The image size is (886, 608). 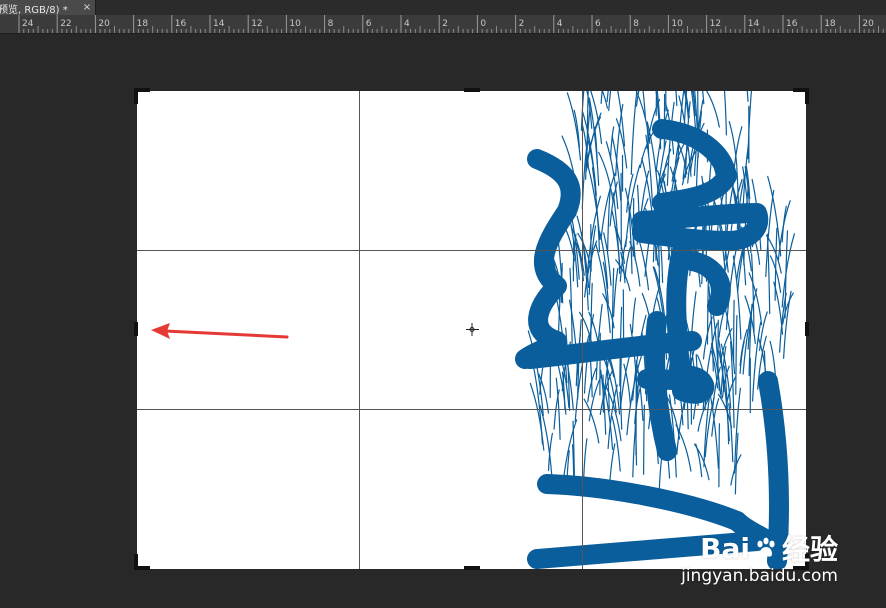 I want to click on document-tab: 预览, RGB/8) * ×, so click(x=48, y=8).